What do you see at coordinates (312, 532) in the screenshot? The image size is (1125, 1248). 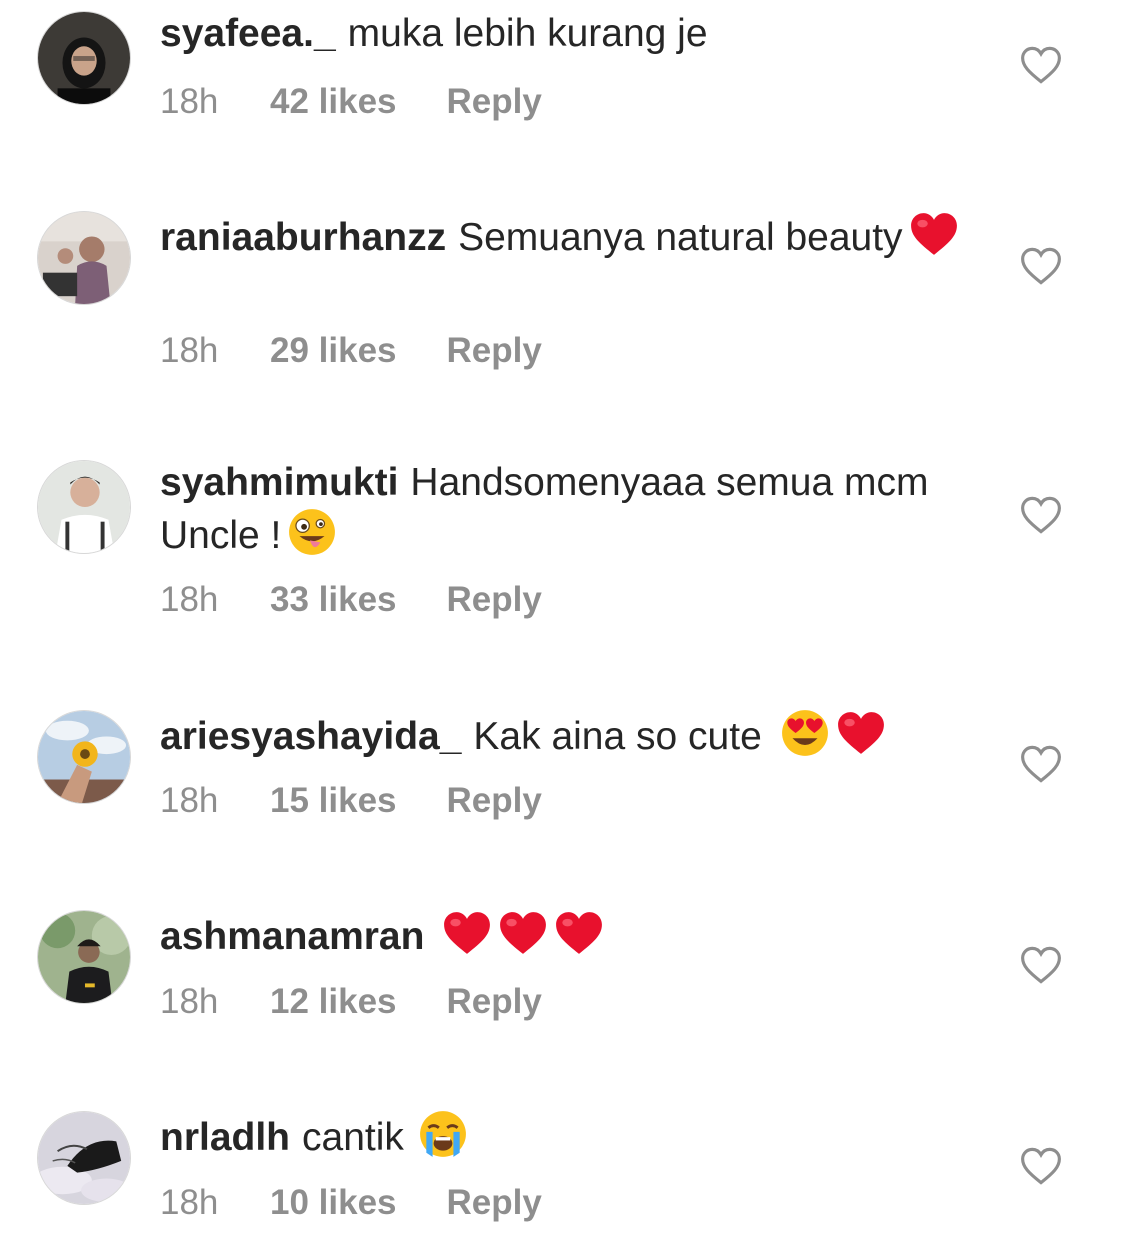 I see `zany-face-emoji` at bounding box center [312, 532].